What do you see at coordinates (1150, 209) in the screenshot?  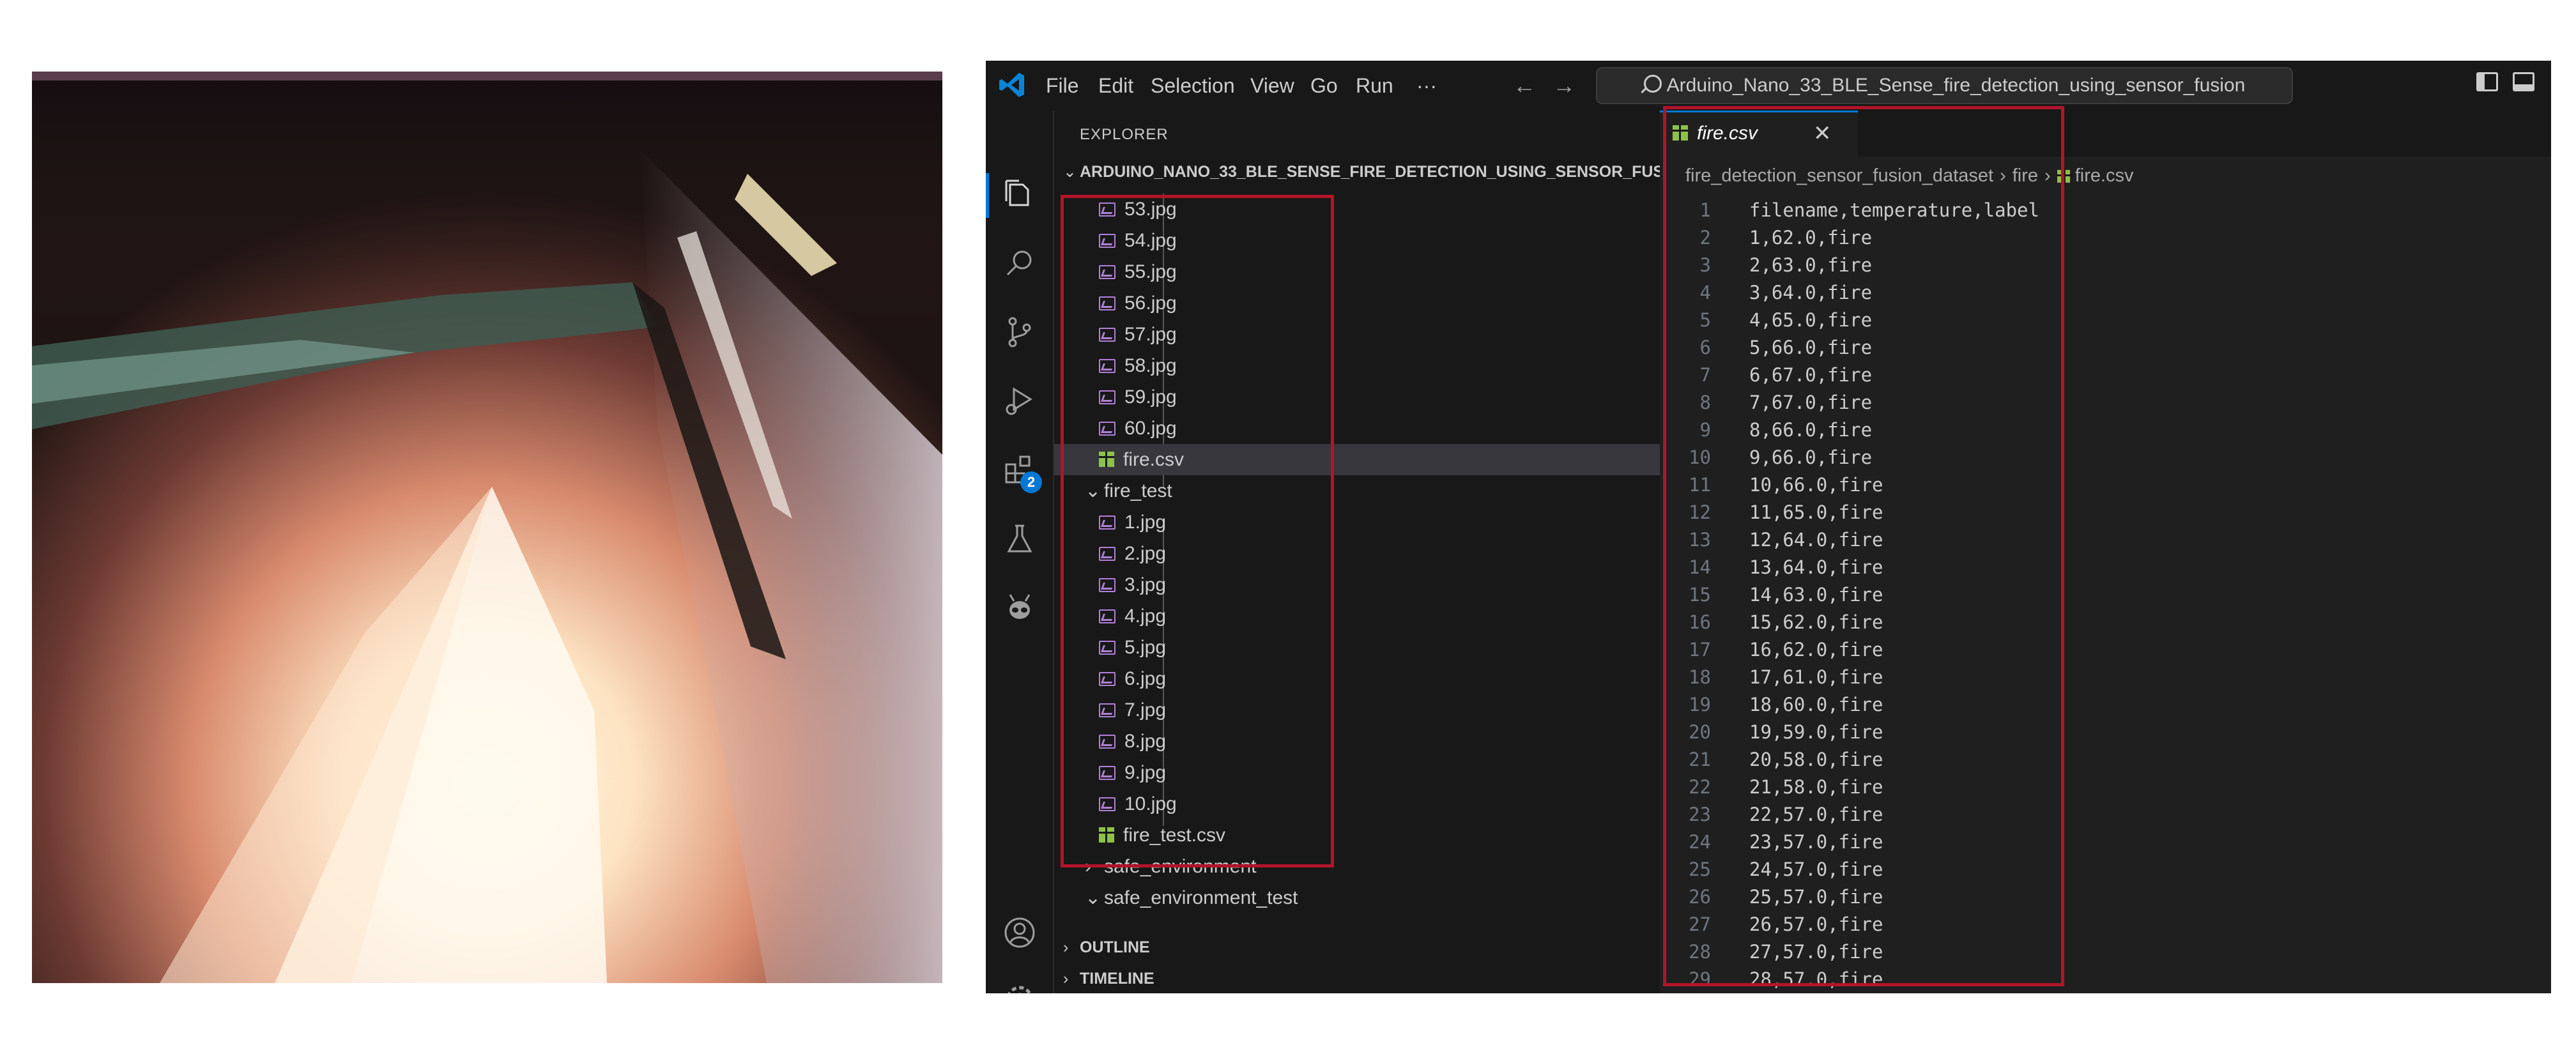 I see `tree-item-label: 53.jpg` at bounding box center [1150, 209].